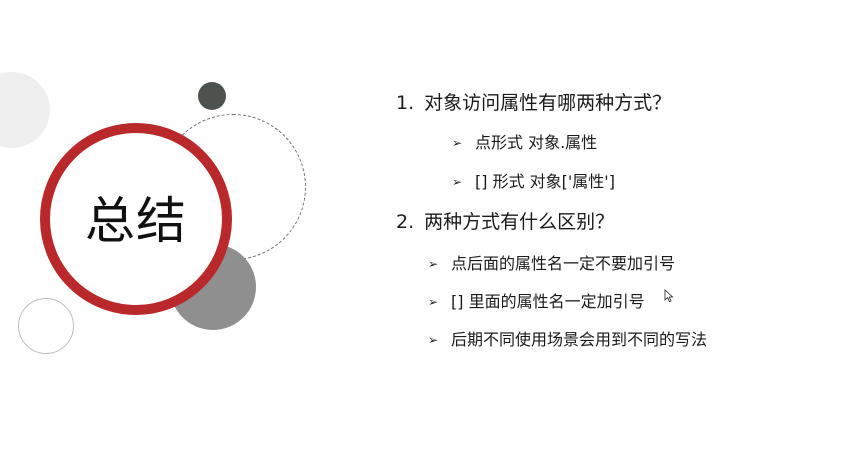  I want to click on decorative-dark-dot, so click(212, 96).